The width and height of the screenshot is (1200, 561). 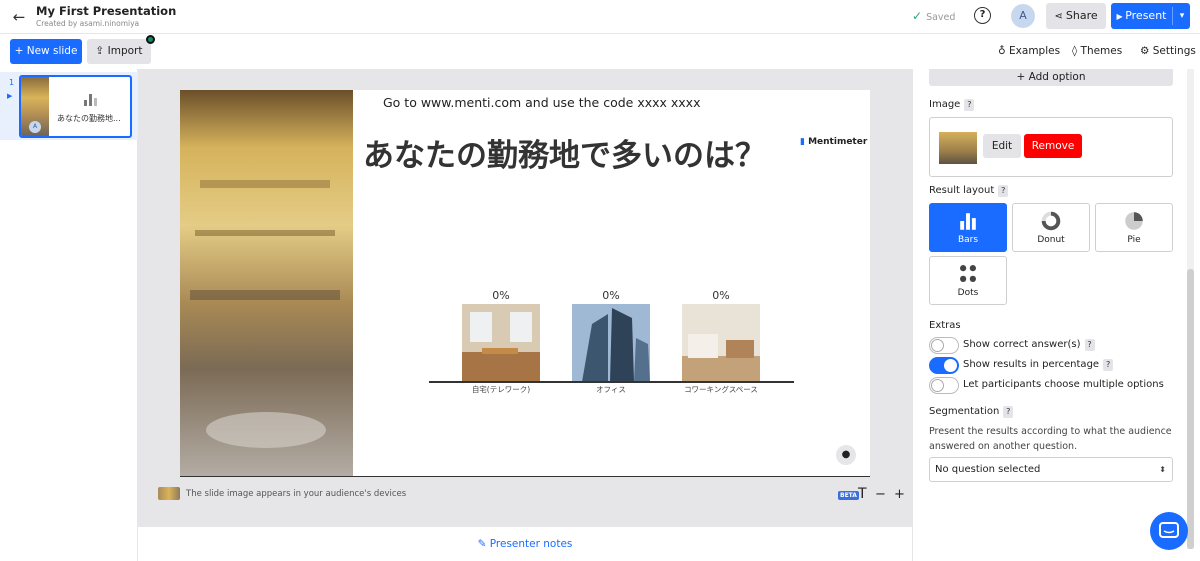 What do you see at coordinates (101, 51) in the screenshot?
I see `upload-icon: ⇪` at bounding box center [101, 51].